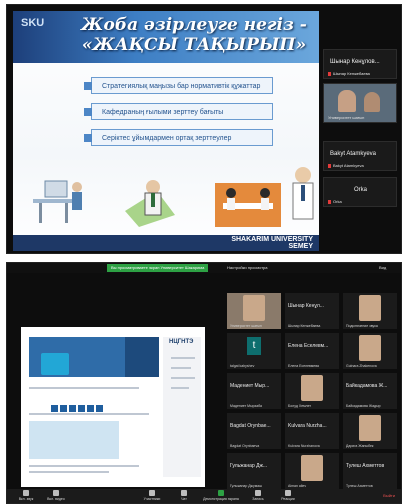 The height and width of the screenshot is (504, 406). What do you see at coordinates (56, 493) in the screenshot?
I see `camera-icon` at bounding box center [56, 493].